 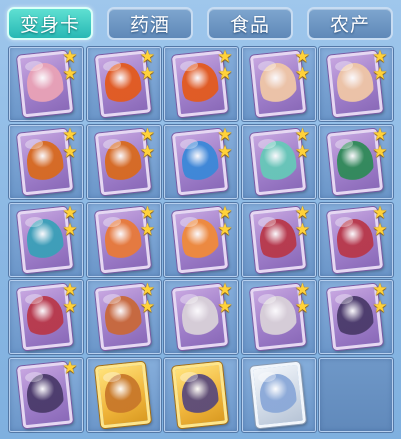 I want to click on tab-farm-produce: 农产, so click(x=350, y=23).